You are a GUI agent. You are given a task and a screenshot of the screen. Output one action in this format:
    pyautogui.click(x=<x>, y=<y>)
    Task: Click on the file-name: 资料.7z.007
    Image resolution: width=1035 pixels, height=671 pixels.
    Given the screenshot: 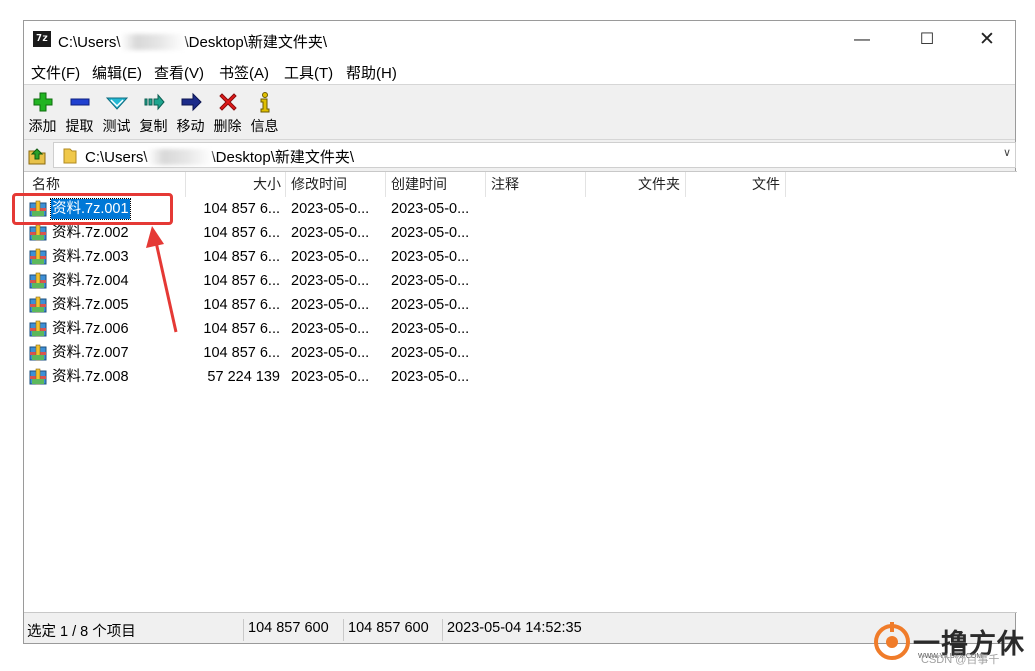 What is the action you would take?
    pyautogui.click(x=90, y=353)
    